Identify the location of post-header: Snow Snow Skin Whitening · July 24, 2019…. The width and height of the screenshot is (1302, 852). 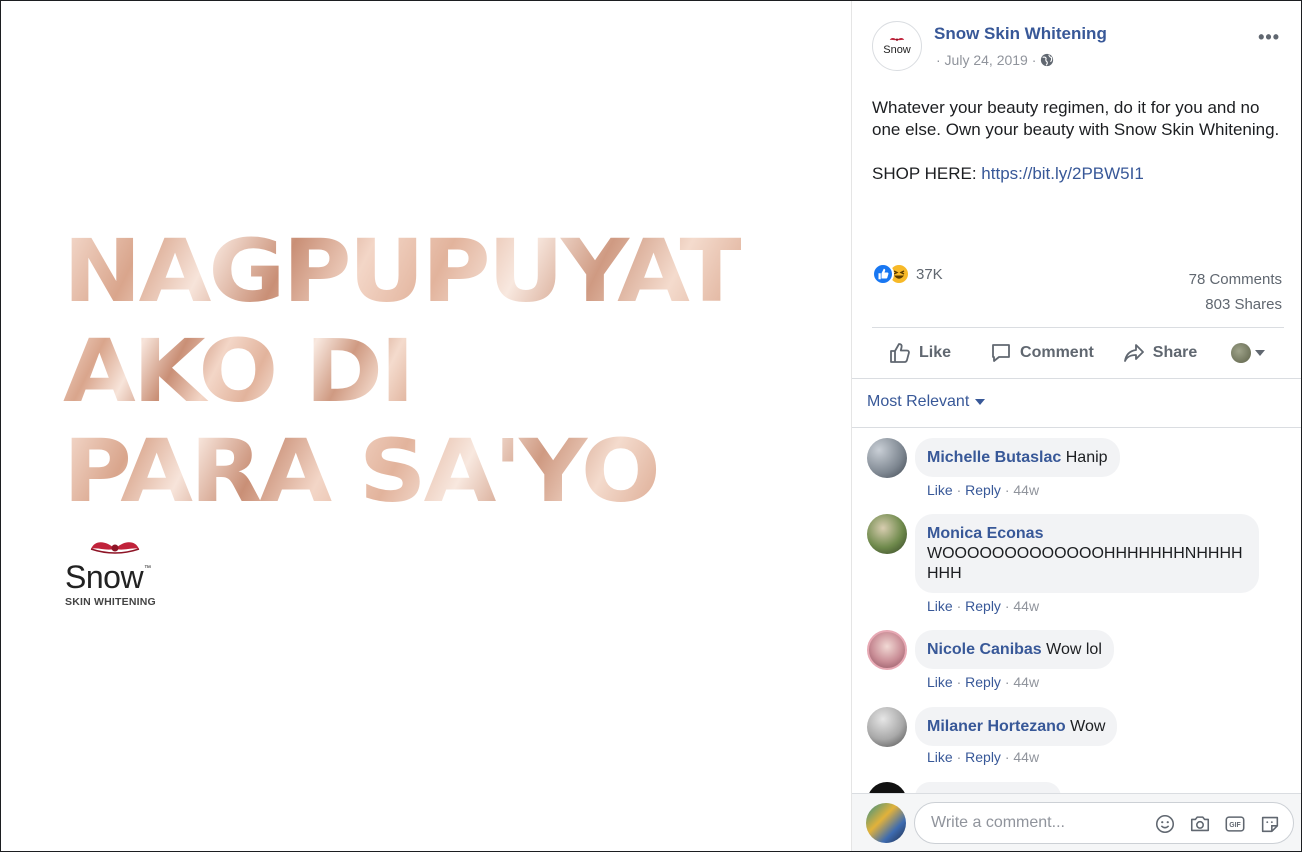
(1078, 47).